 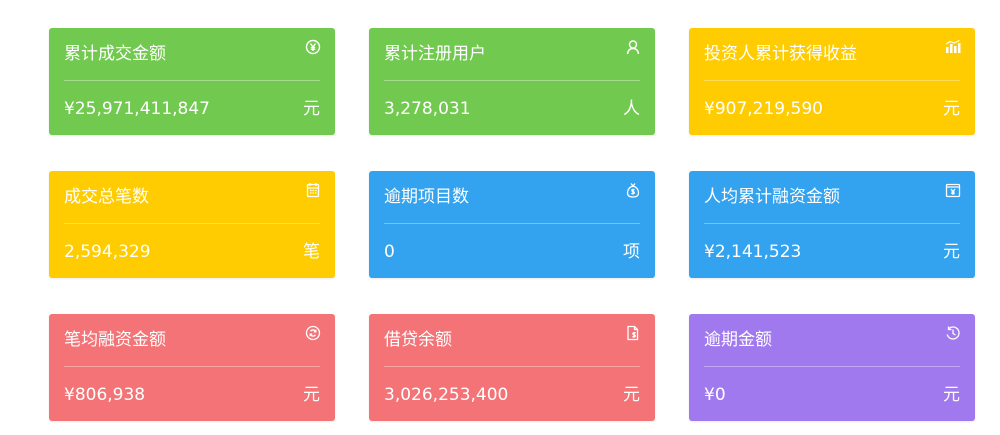 I want to click on card-total-transactions: 成交总笔数 2,594,329 笔, so click(x=192, y=224).